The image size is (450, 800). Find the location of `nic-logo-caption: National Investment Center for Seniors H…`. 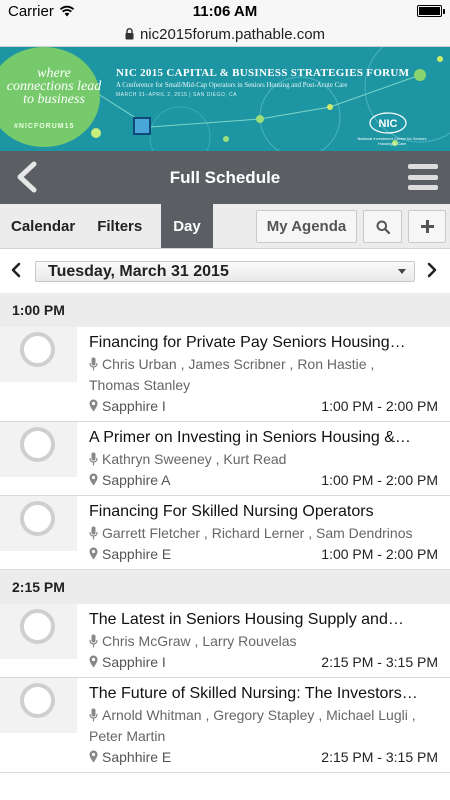

nic-logo-caption: National Investment Center for Seniors H… is located at coordinates (392, 141).